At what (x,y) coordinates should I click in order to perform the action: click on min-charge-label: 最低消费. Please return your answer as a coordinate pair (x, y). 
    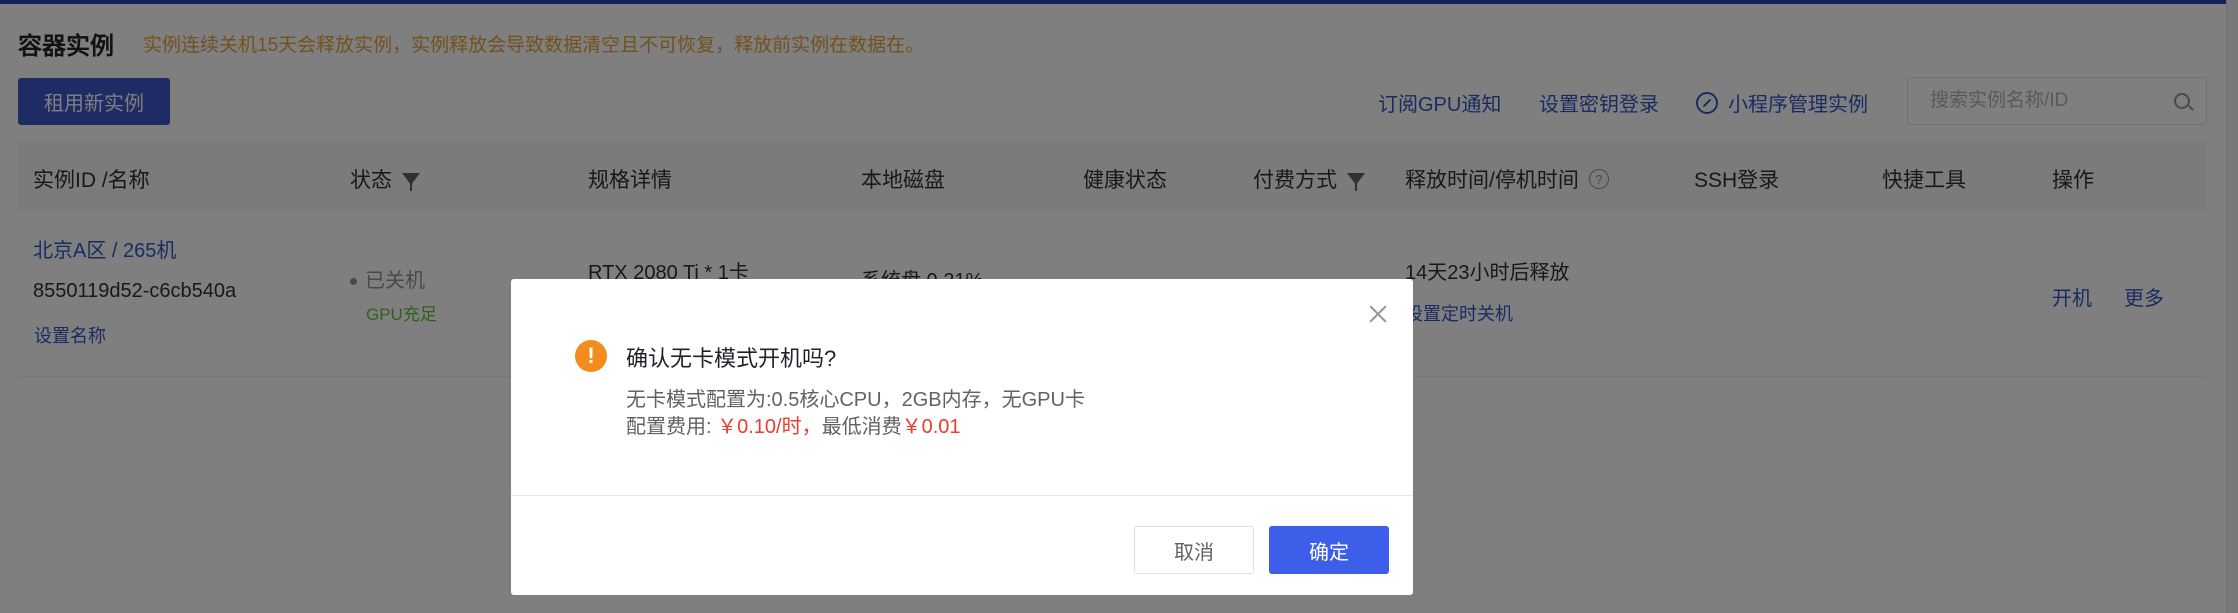
    Looking at the image, I should click on (861, 427).